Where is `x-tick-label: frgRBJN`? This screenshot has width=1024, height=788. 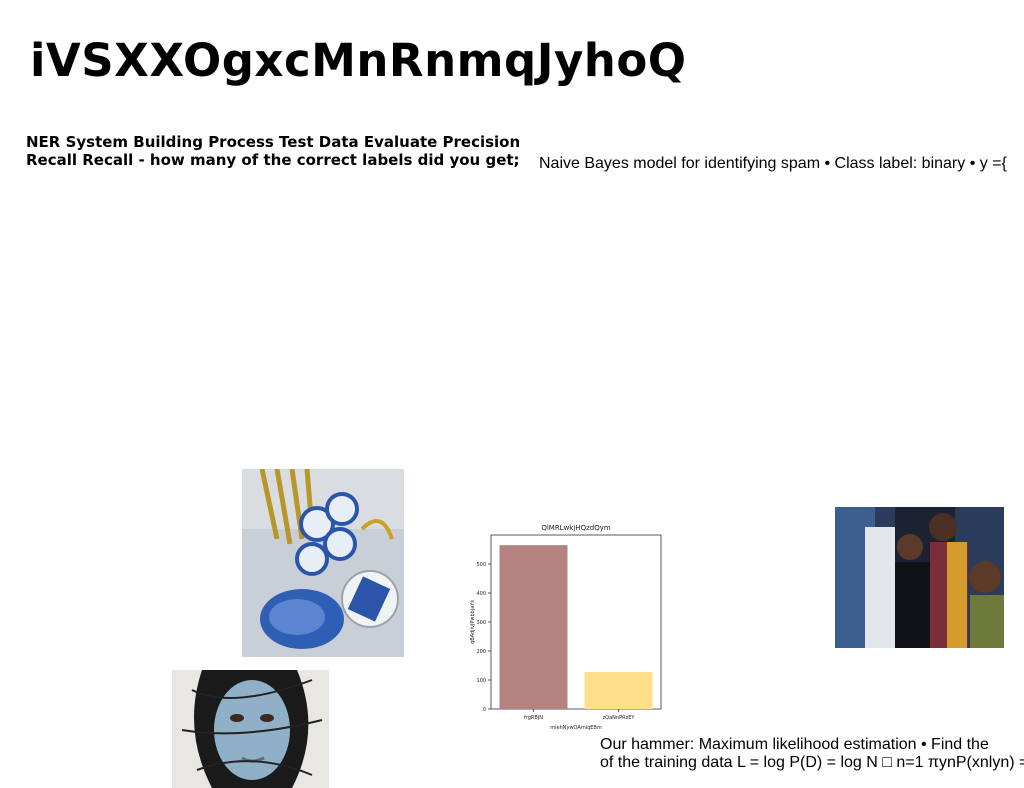
x-tick-label: frgRBJN is located at coordinates (533, 718).